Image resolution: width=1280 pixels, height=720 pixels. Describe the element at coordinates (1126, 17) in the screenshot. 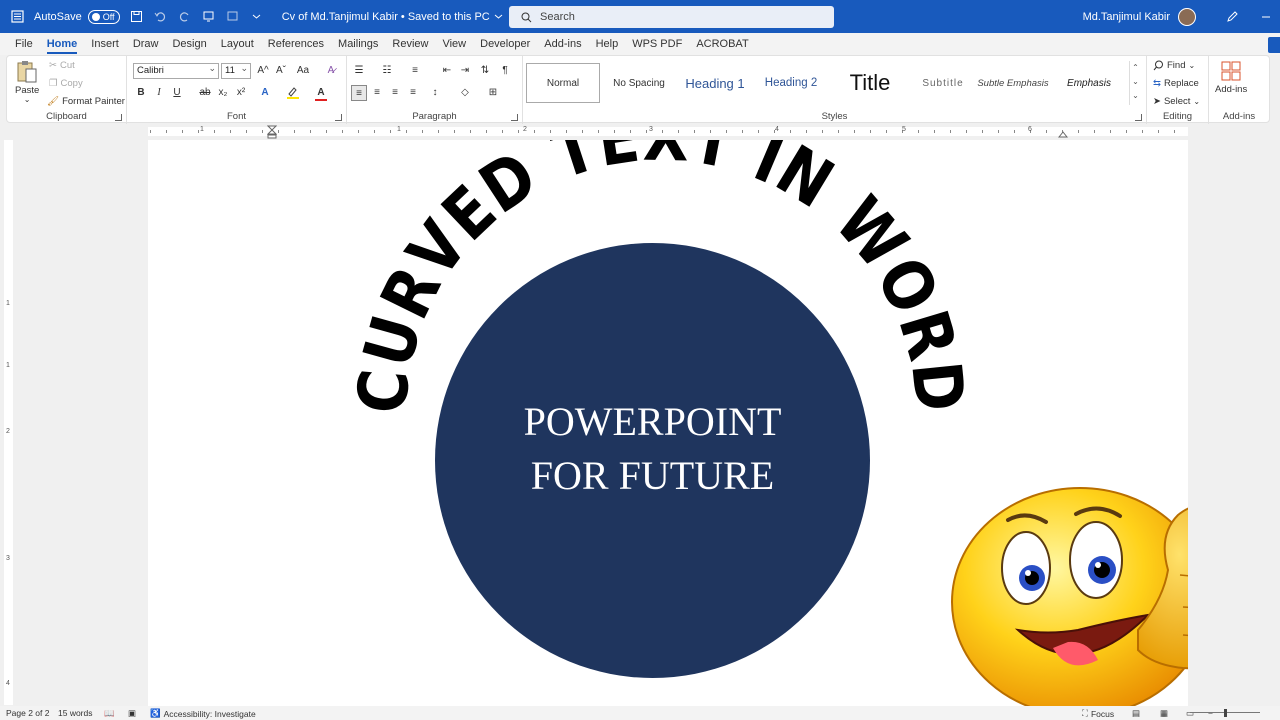

I see `user-name: Md.Tanjimul Kabir` at that location.